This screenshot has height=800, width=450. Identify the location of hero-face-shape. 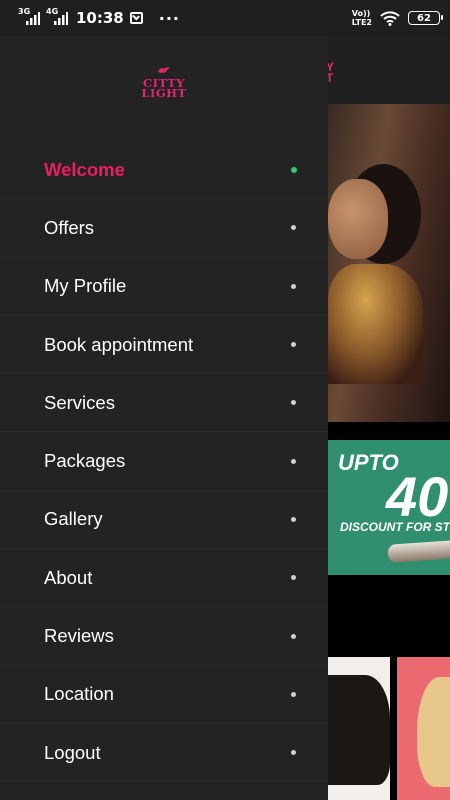
(358, 219).